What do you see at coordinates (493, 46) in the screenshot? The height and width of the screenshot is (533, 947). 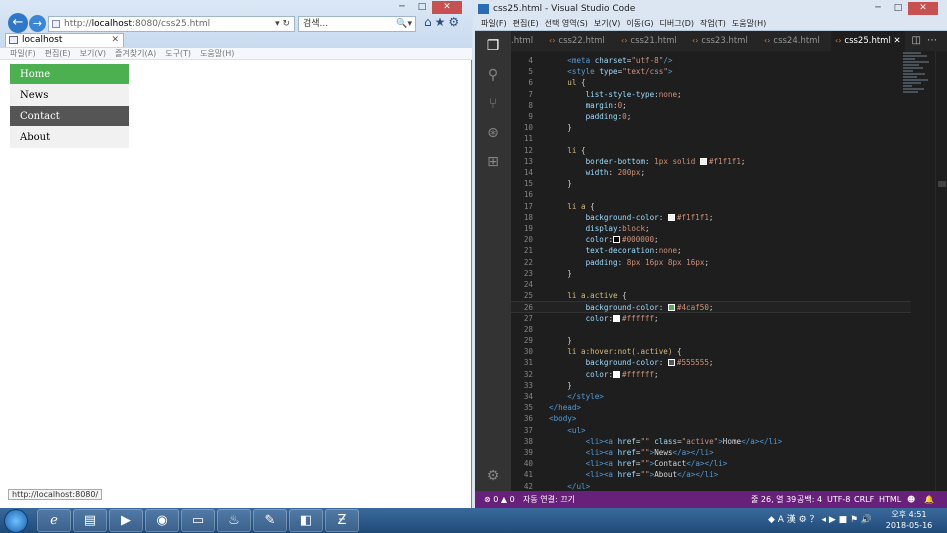 I see `explorer-icon: ❐` at bounding box center [493, 46].